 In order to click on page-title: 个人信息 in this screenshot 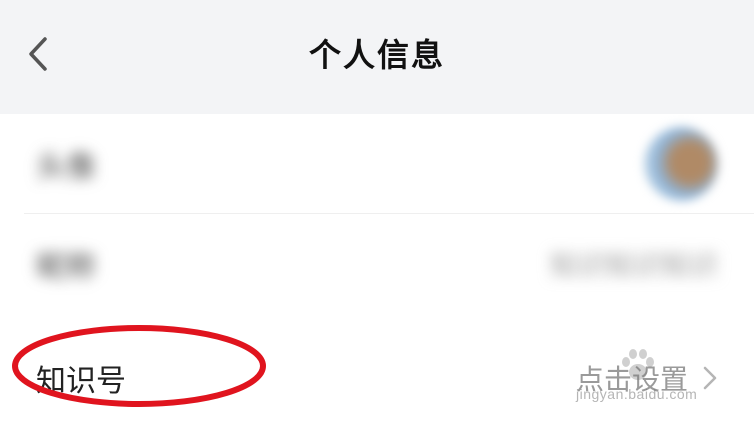, I will do `click(376, 55)`.